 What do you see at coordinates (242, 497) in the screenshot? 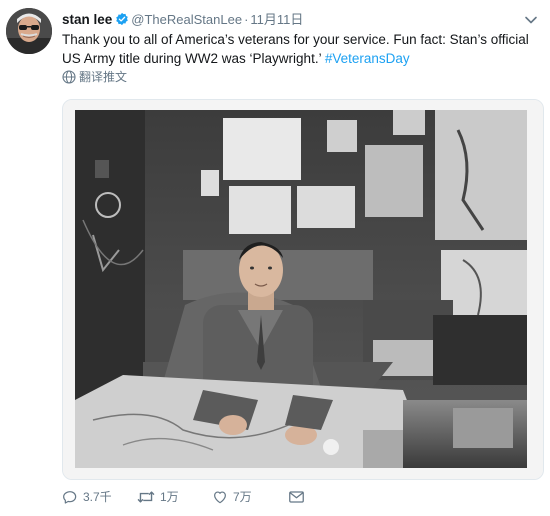
I see `like-count: 7万` at bounding box center [242, 497].